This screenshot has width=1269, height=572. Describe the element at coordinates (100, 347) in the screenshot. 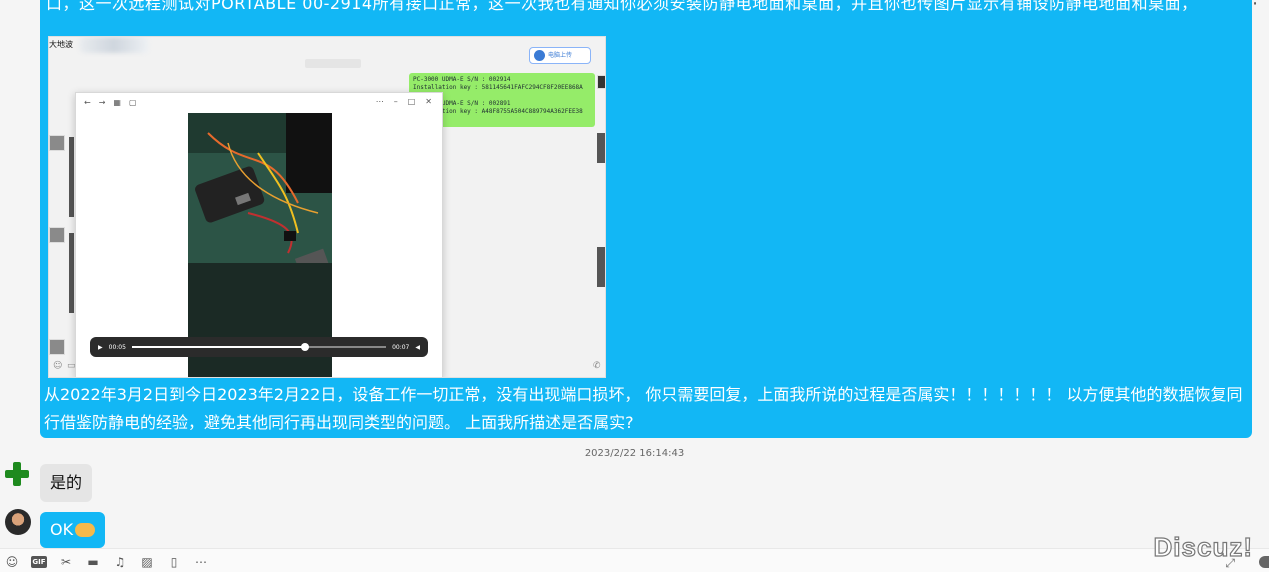

I see `play-icon: ▶` at that location.